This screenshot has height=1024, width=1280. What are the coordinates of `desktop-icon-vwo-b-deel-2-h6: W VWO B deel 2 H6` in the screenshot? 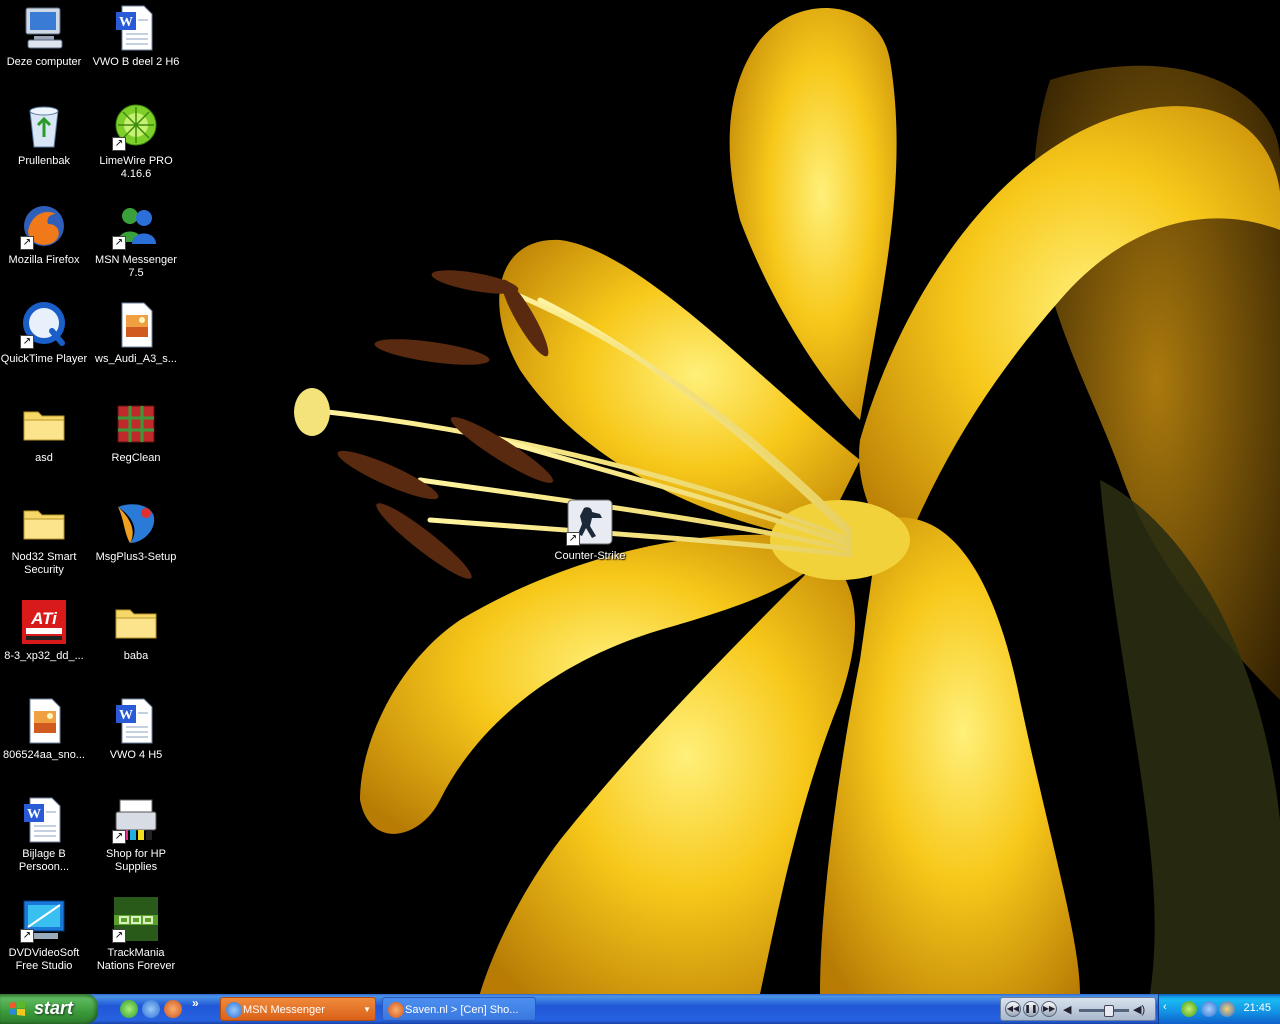 It's located at (136, 36).